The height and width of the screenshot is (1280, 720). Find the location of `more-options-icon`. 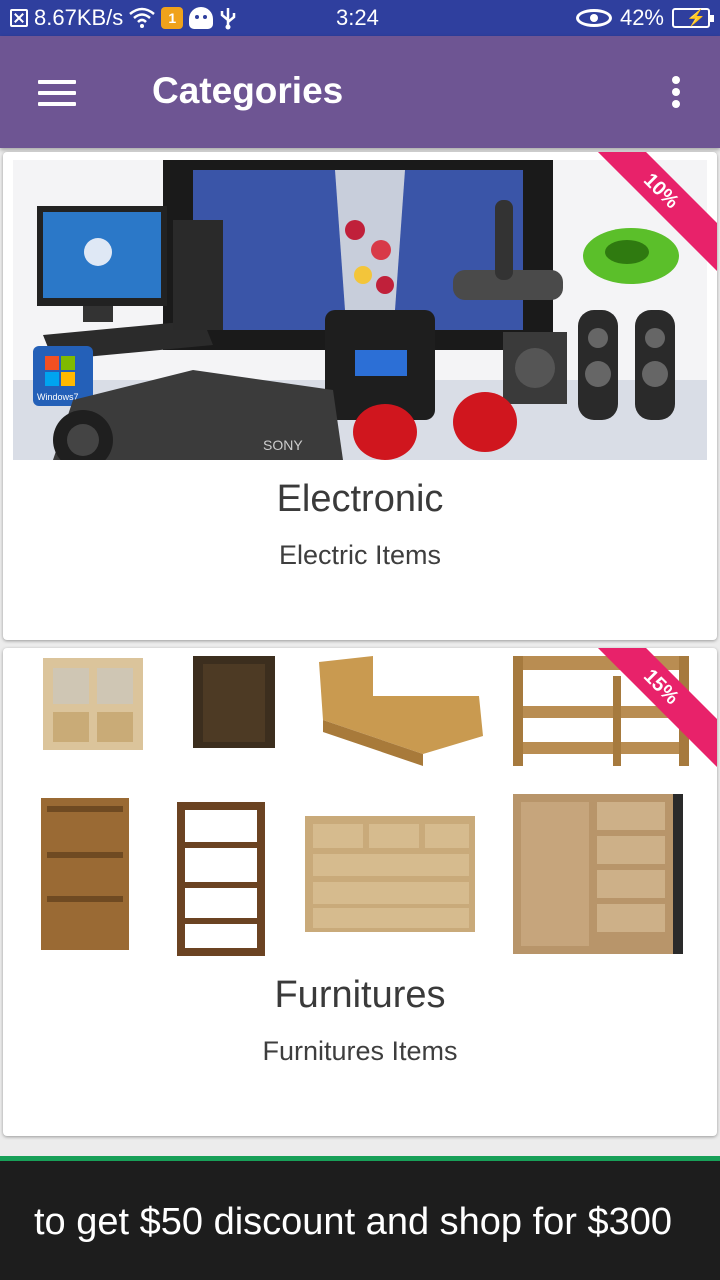

more-options-icon is located at coordinates (676, 92).